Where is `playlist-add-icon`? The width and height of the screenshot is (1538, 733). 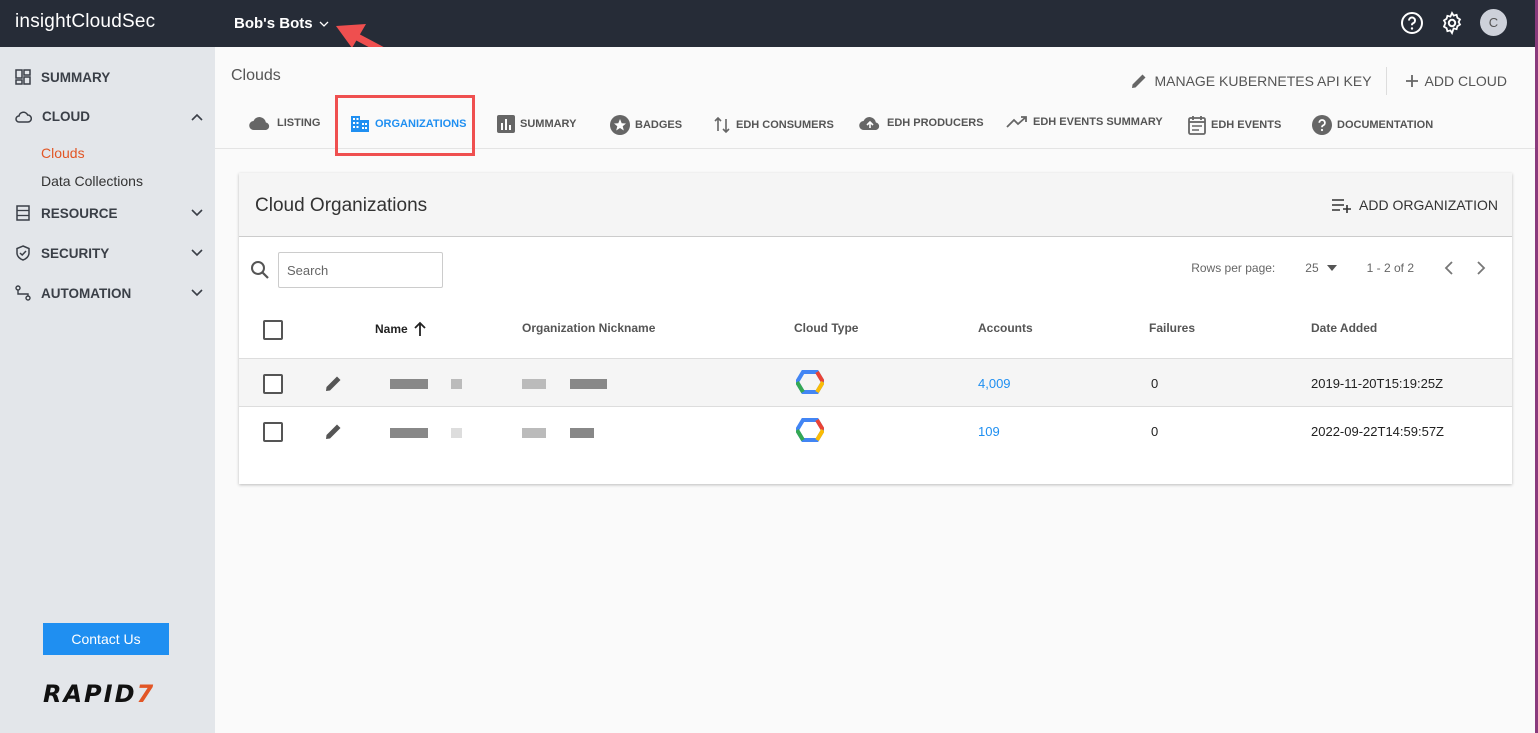
playlist-add-icon is located at coordinates (1342, 206).